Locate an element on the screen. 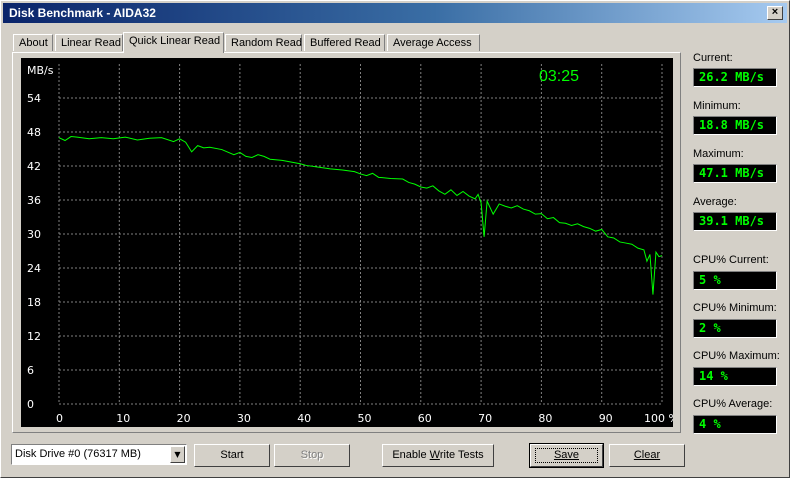  window-title: Disk Benchmark - AIDA32 is located at coordinates (82, 13).